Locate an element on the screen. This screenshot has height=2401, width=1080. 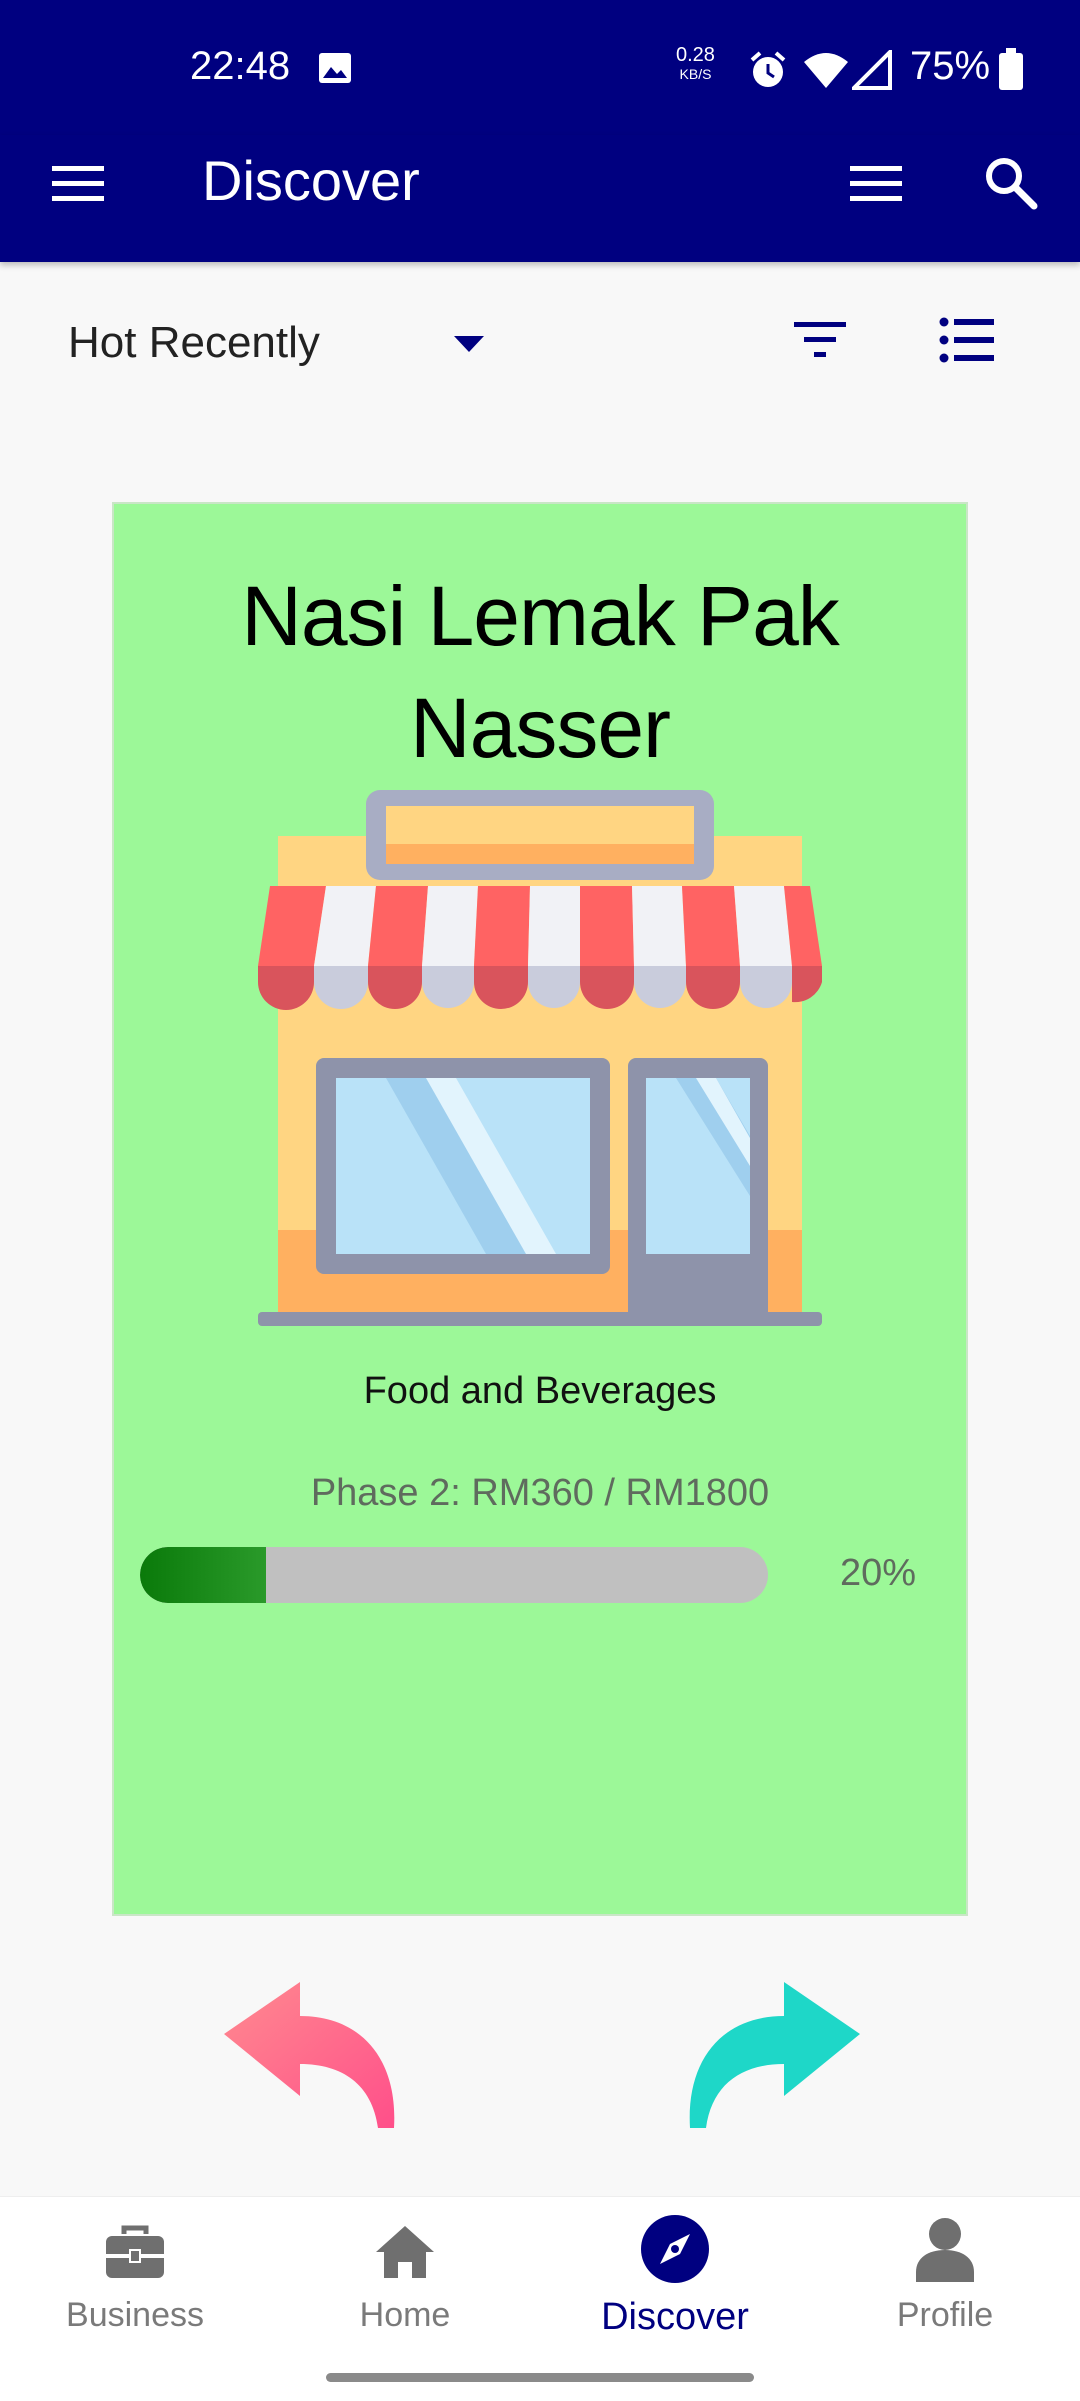
battery-icon is located at coordinates (1011, 69).